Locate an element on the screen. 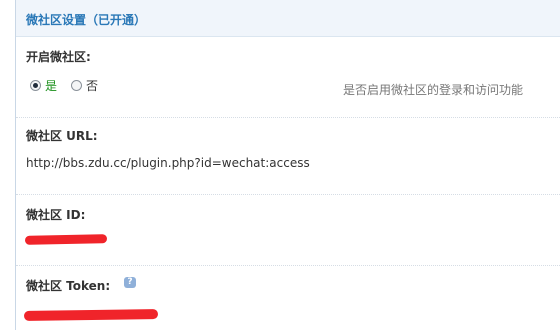 Image resolution: width=560 pixels, height=330 pixels. community-id-redaction is located at coordinates (66, 239).